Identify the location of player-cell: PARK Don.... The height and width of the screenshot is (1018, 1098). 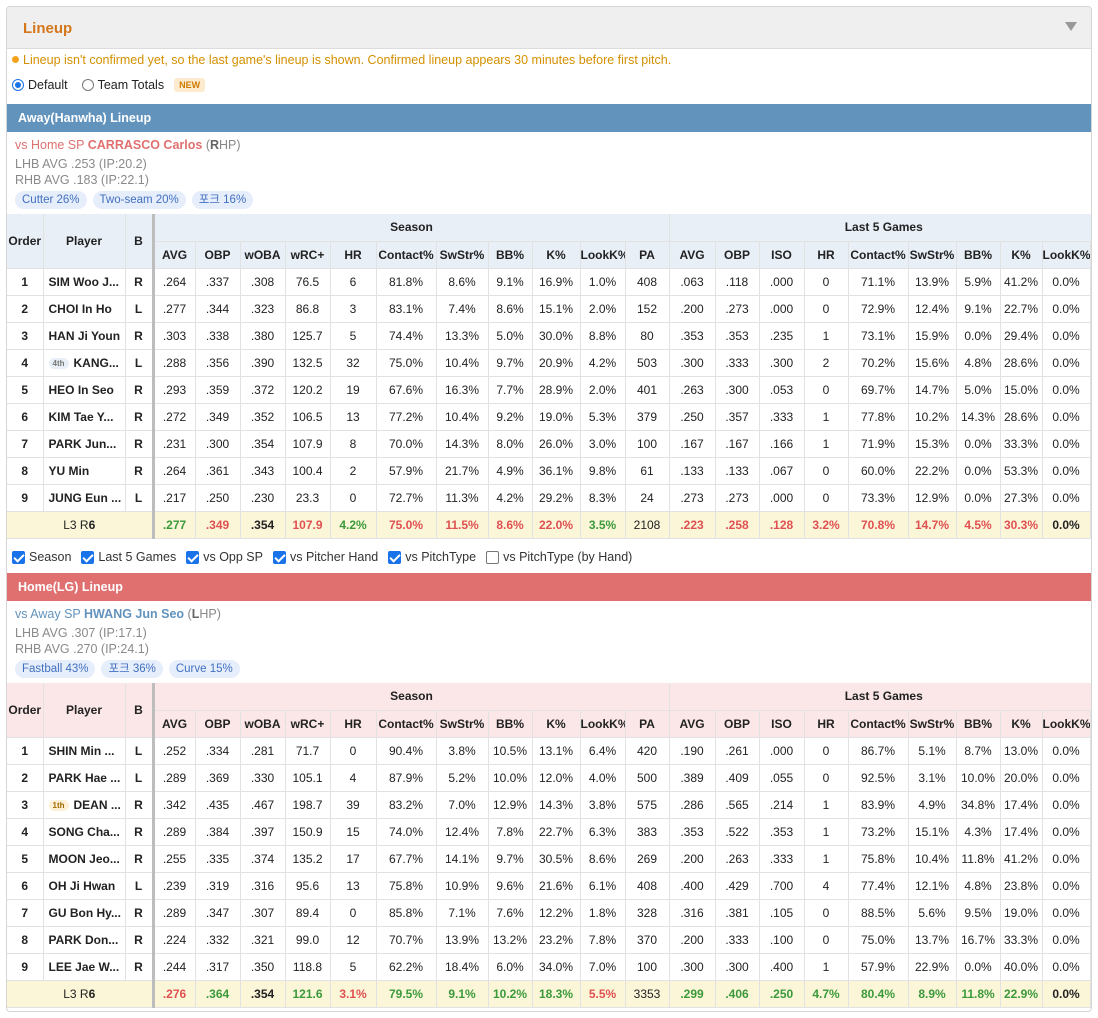
(84, 940).